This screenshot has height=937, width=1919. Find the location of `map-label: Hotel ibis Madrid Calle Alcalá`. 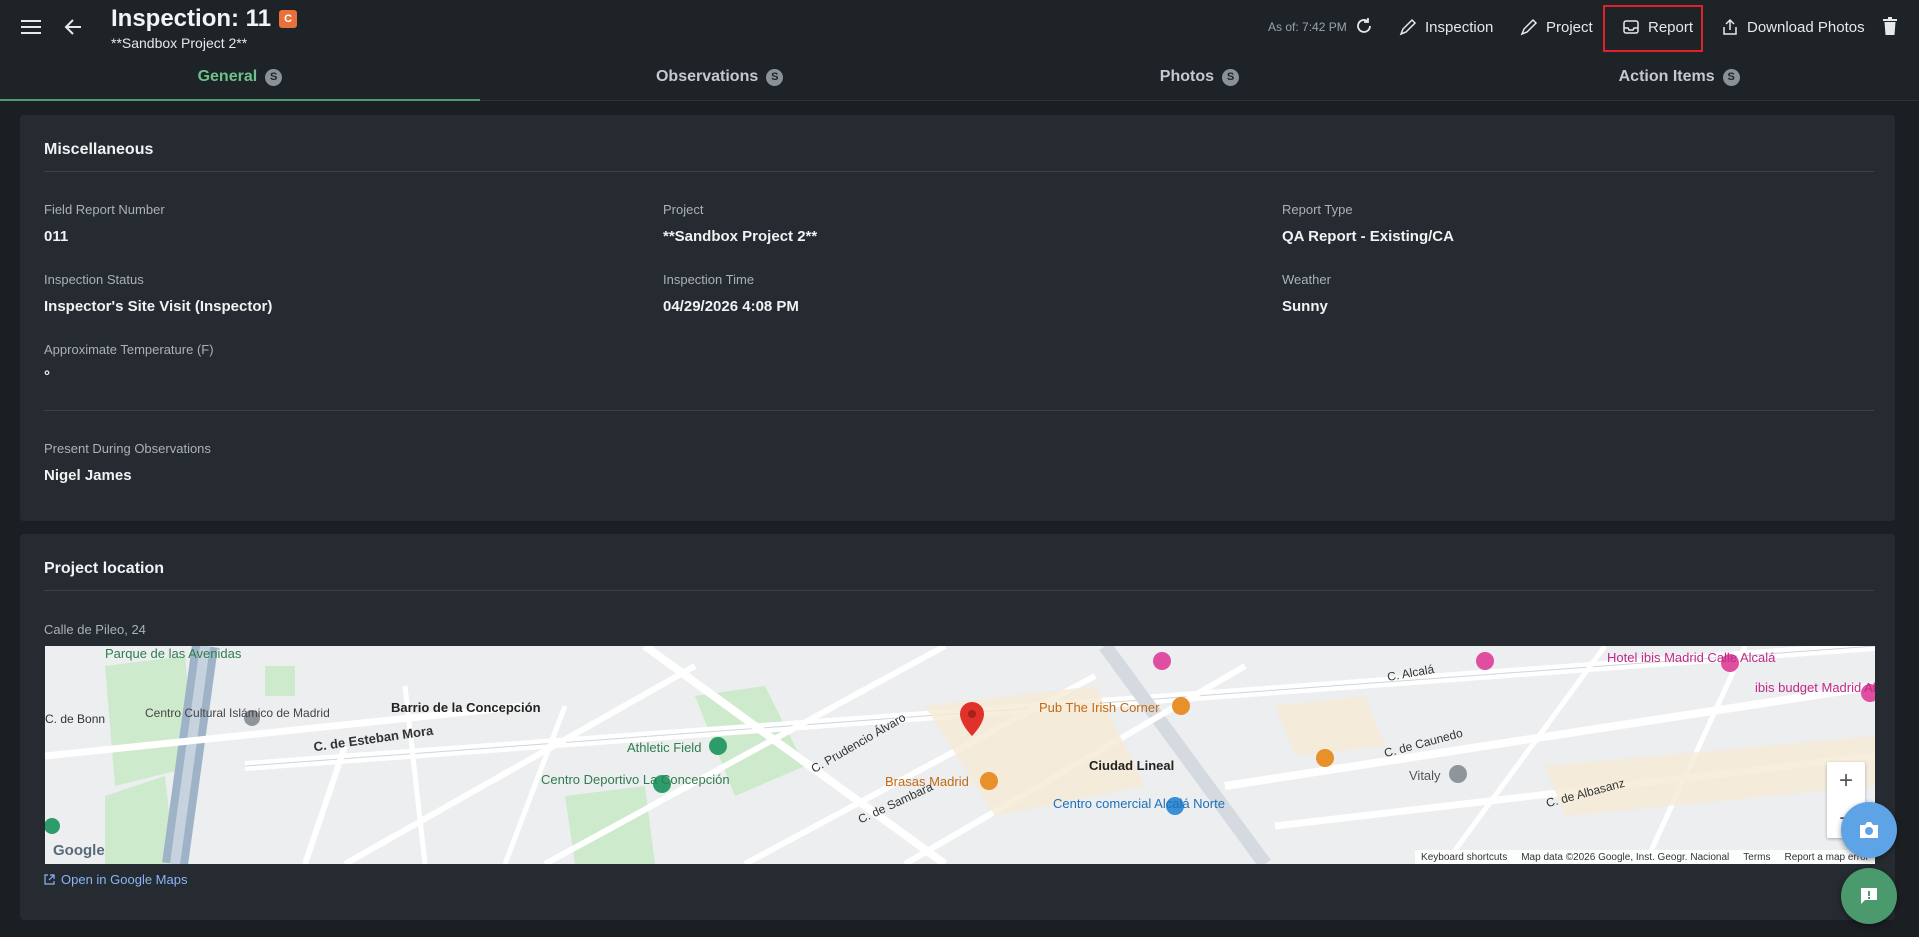

map-label: Hotel ibis Madrid Calle Alcalá is located at coordinates (1691, 657).